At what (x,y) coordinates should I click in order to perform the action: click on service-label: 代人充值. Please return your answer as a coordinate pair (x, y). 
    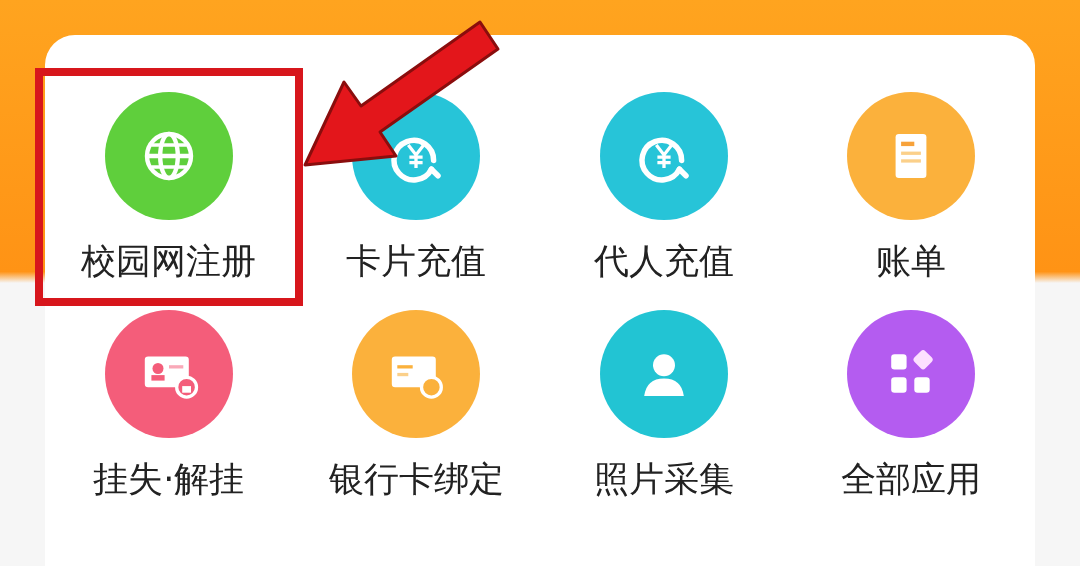
    Looking at the image, I should click on (663, 261).